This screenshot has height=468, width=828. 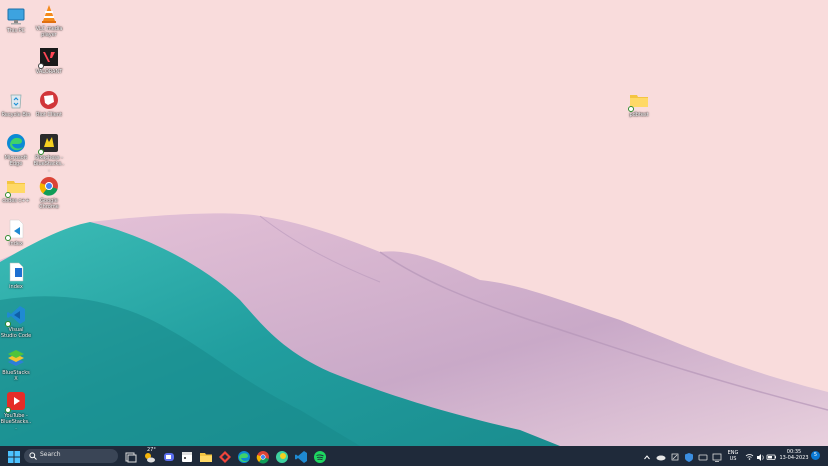 I want to click on python-ide-icon, so click(x=282, y=457).